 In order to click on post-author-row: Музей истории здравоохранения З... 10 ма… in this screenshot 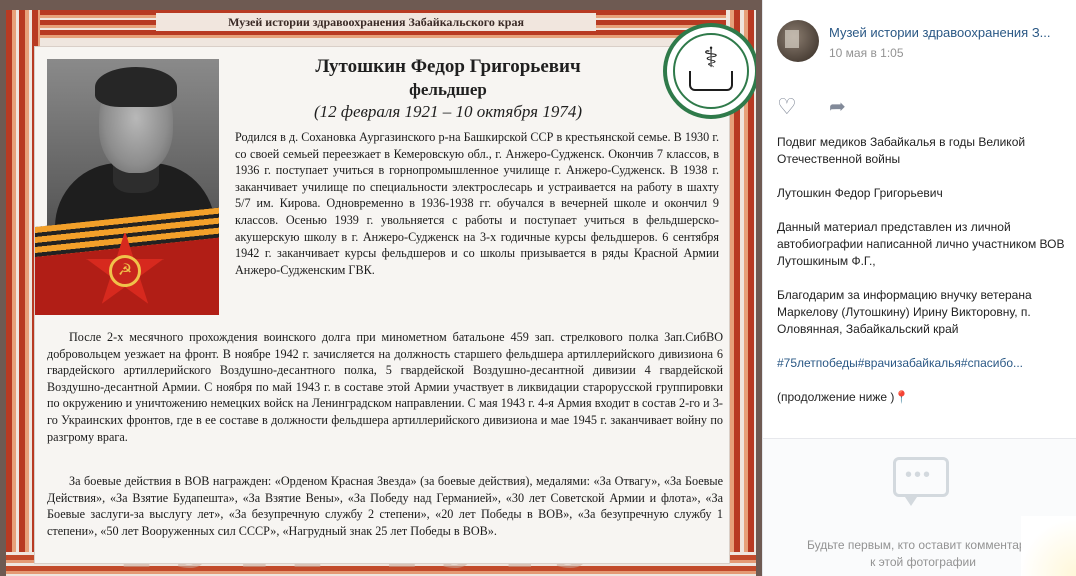, I will do `click(922, 44)`.